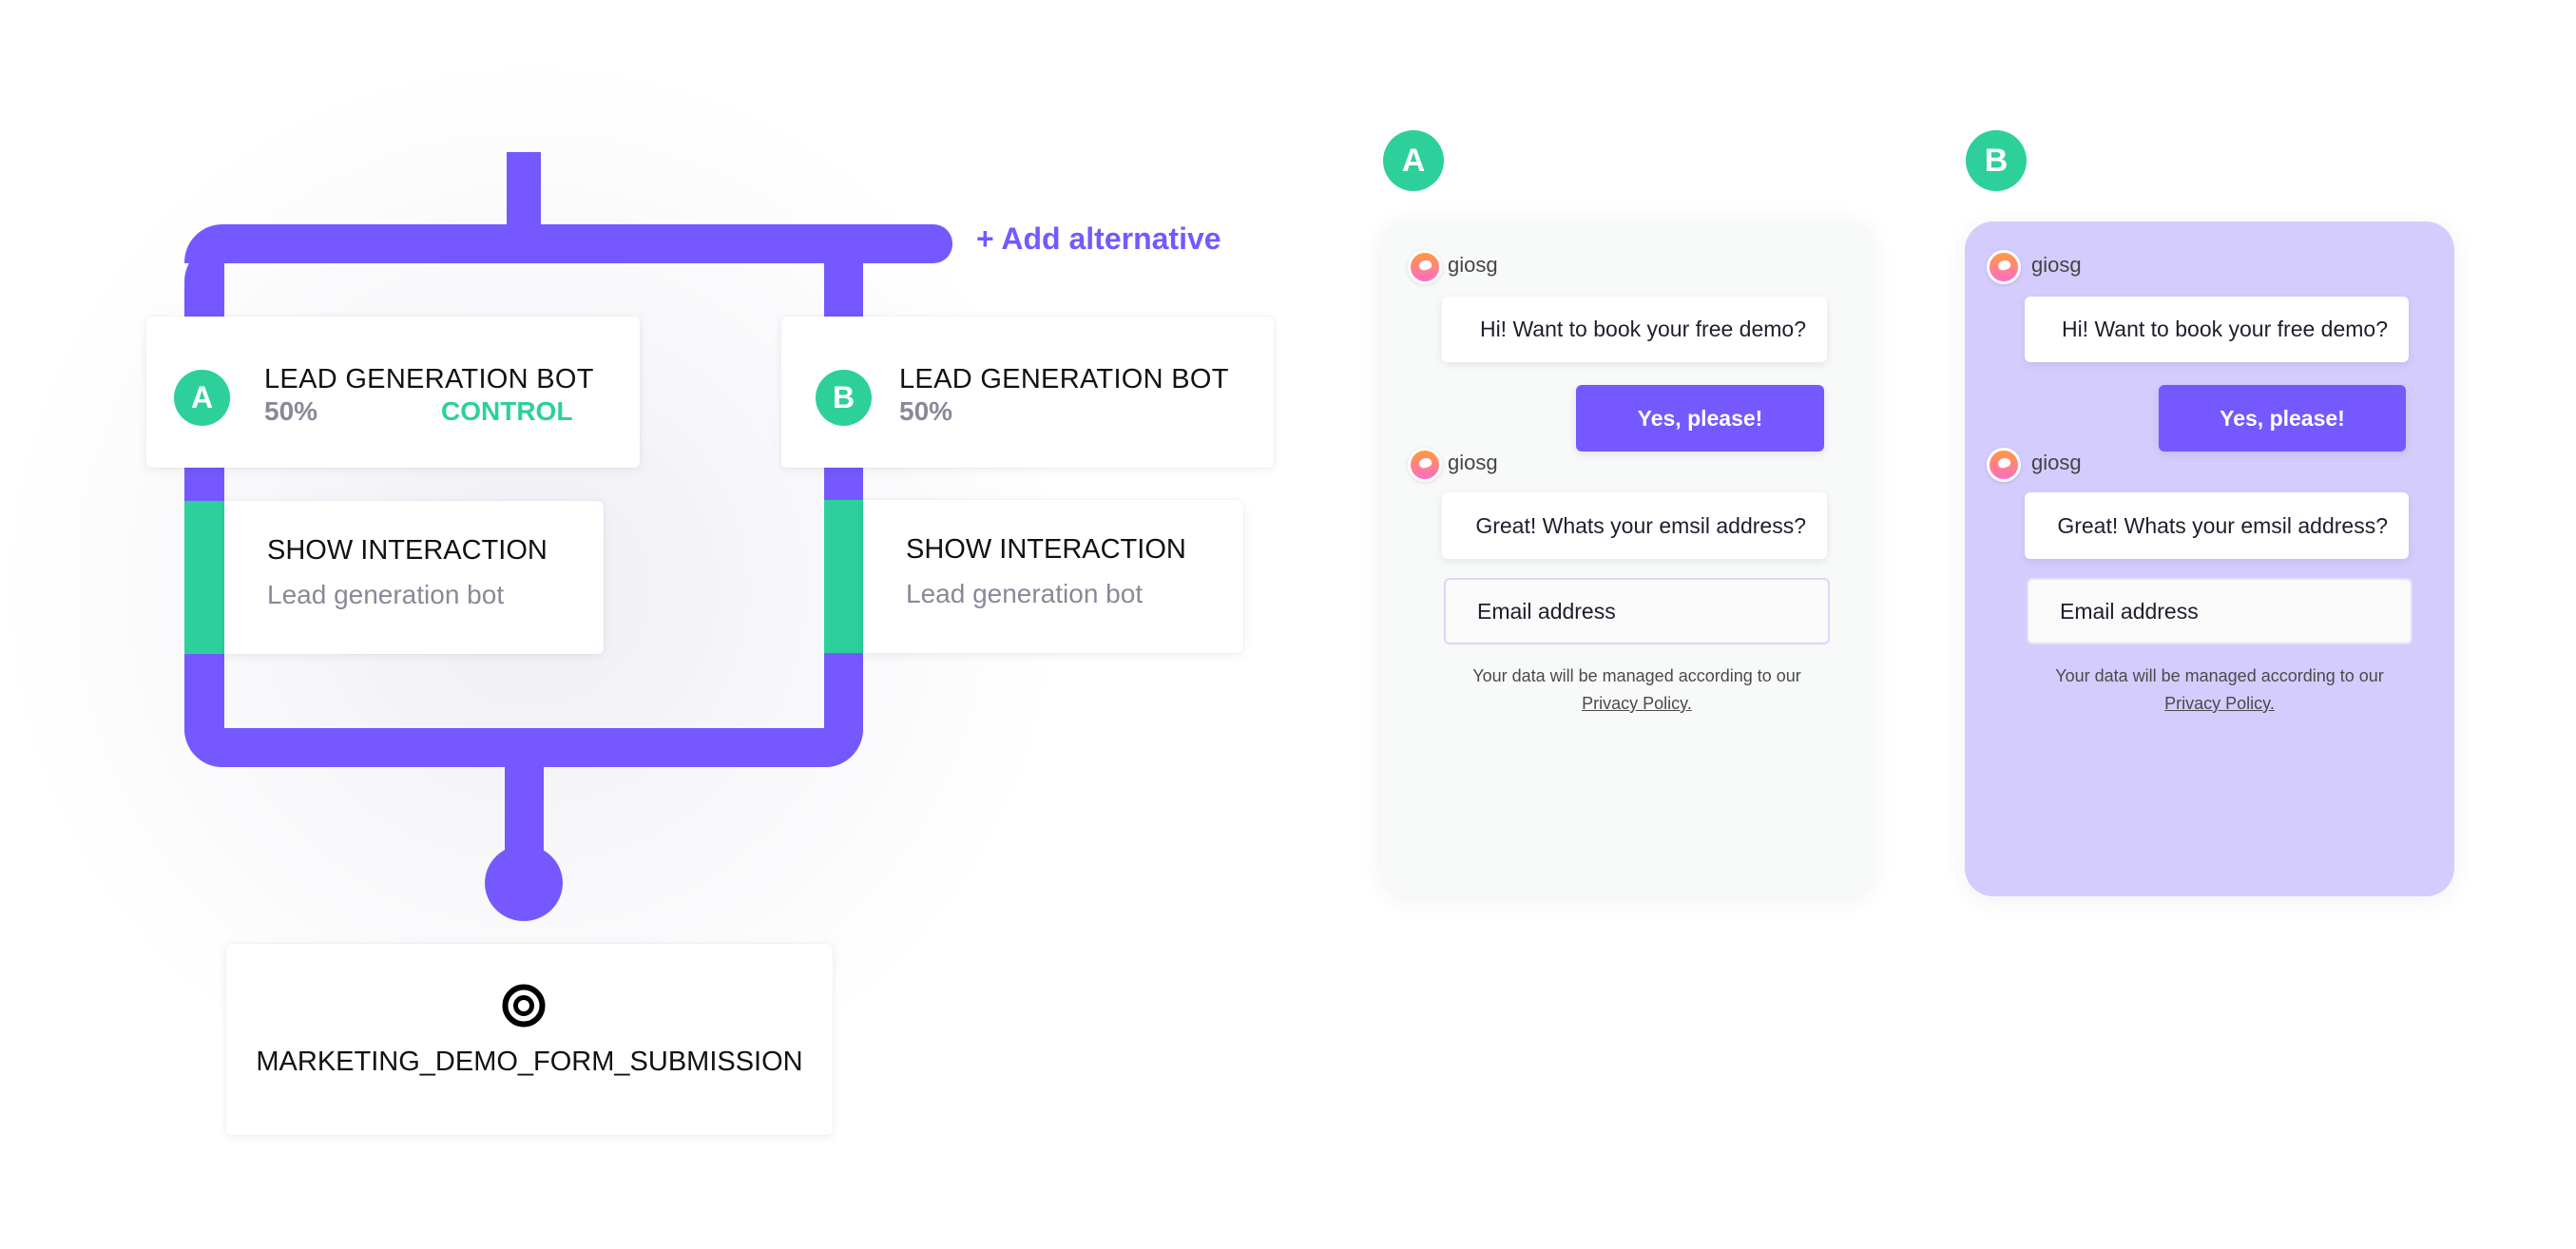  What do you see at coordinates (507, 411) in the screenshot?
I see `variant-a-control-tag: CONTROL` at bounding box center [507, 411].